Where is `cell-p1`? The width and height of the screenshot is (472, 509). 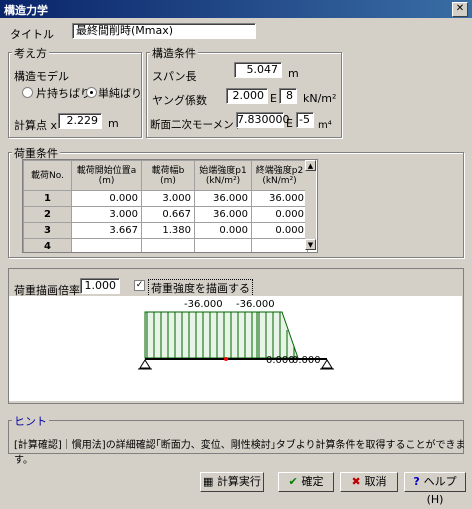 cell-p1 is located at coordinates (223, 245).